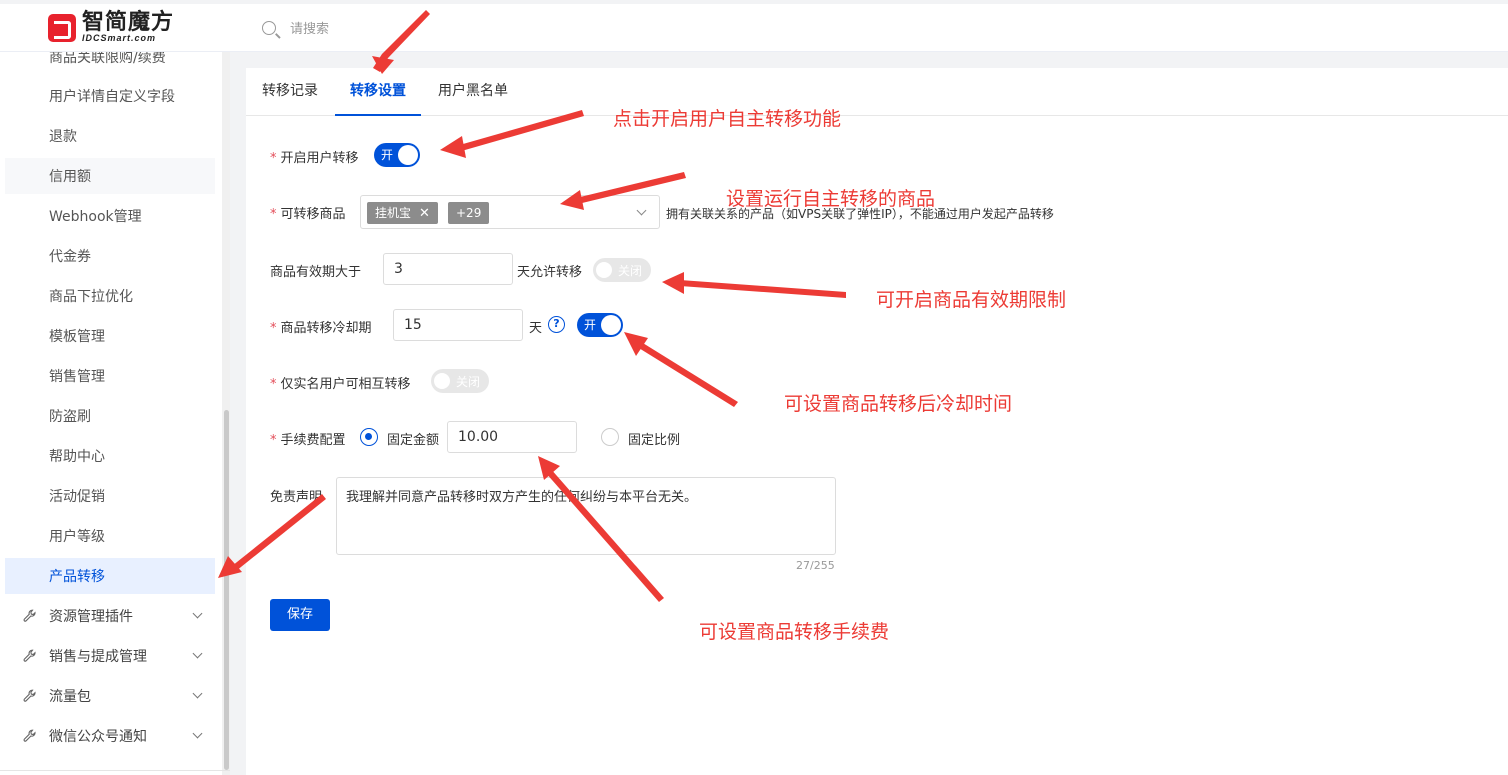 The width and height of the screenshot is (1508, 775). What do you see at coordinates (550, 272) in the screenshot?
I see `validity-suffix: 天允许转移` at bounding box center [550, 272].